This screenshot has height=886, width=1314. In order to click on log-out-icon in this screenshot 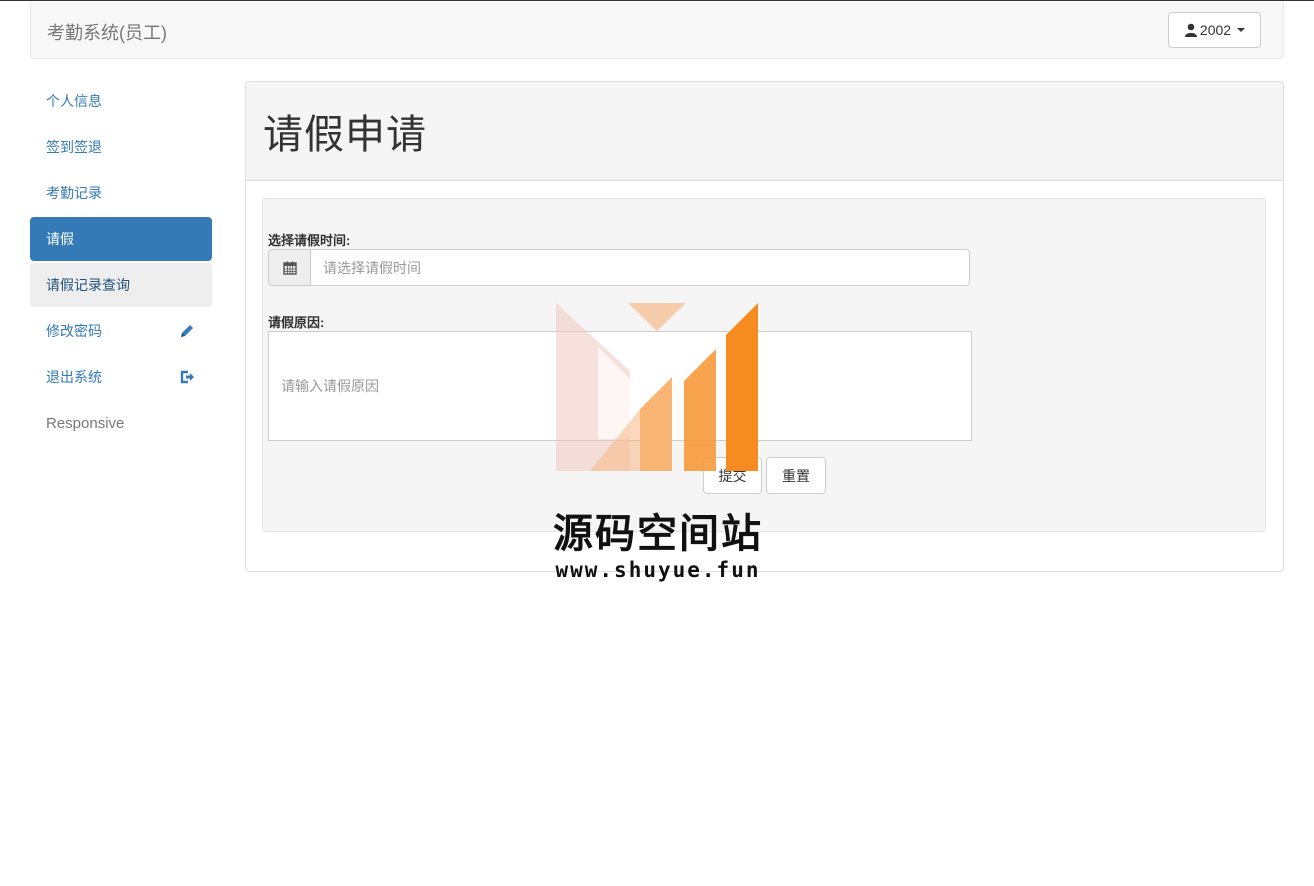, I will do `click(187, 377)`.